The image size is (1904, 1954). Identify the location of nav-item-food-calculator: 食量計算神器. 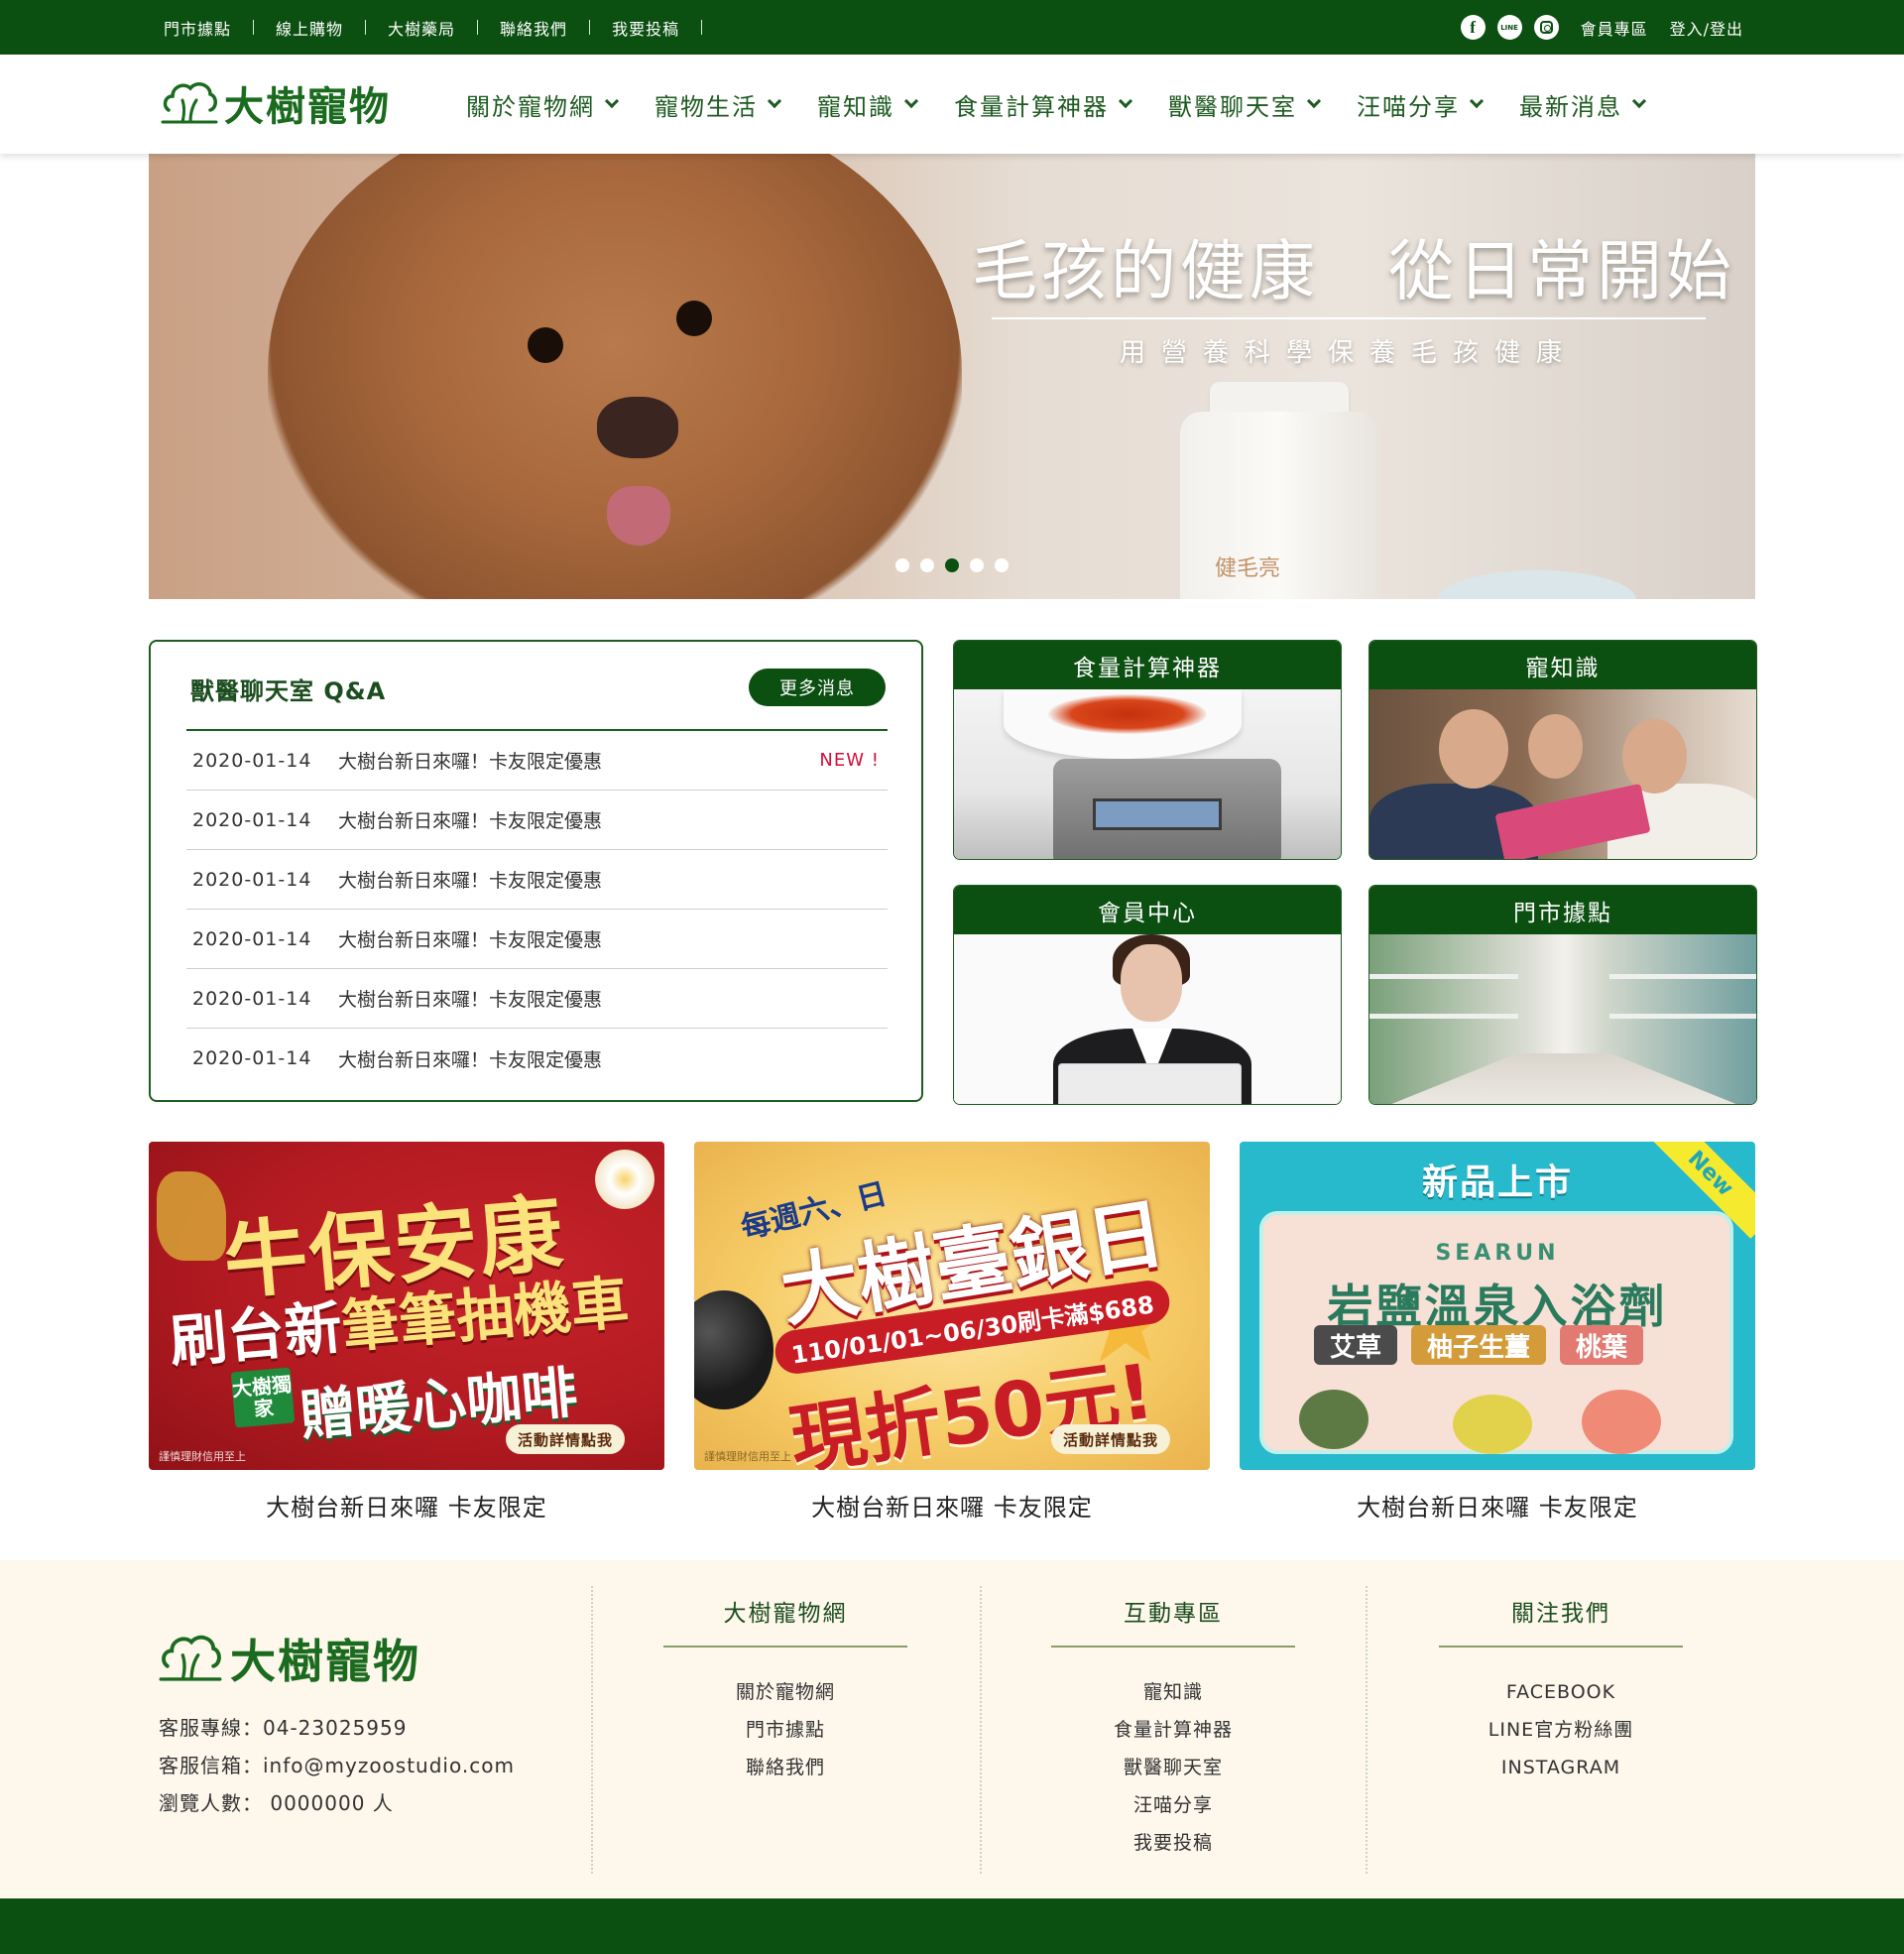
(1043, 104).